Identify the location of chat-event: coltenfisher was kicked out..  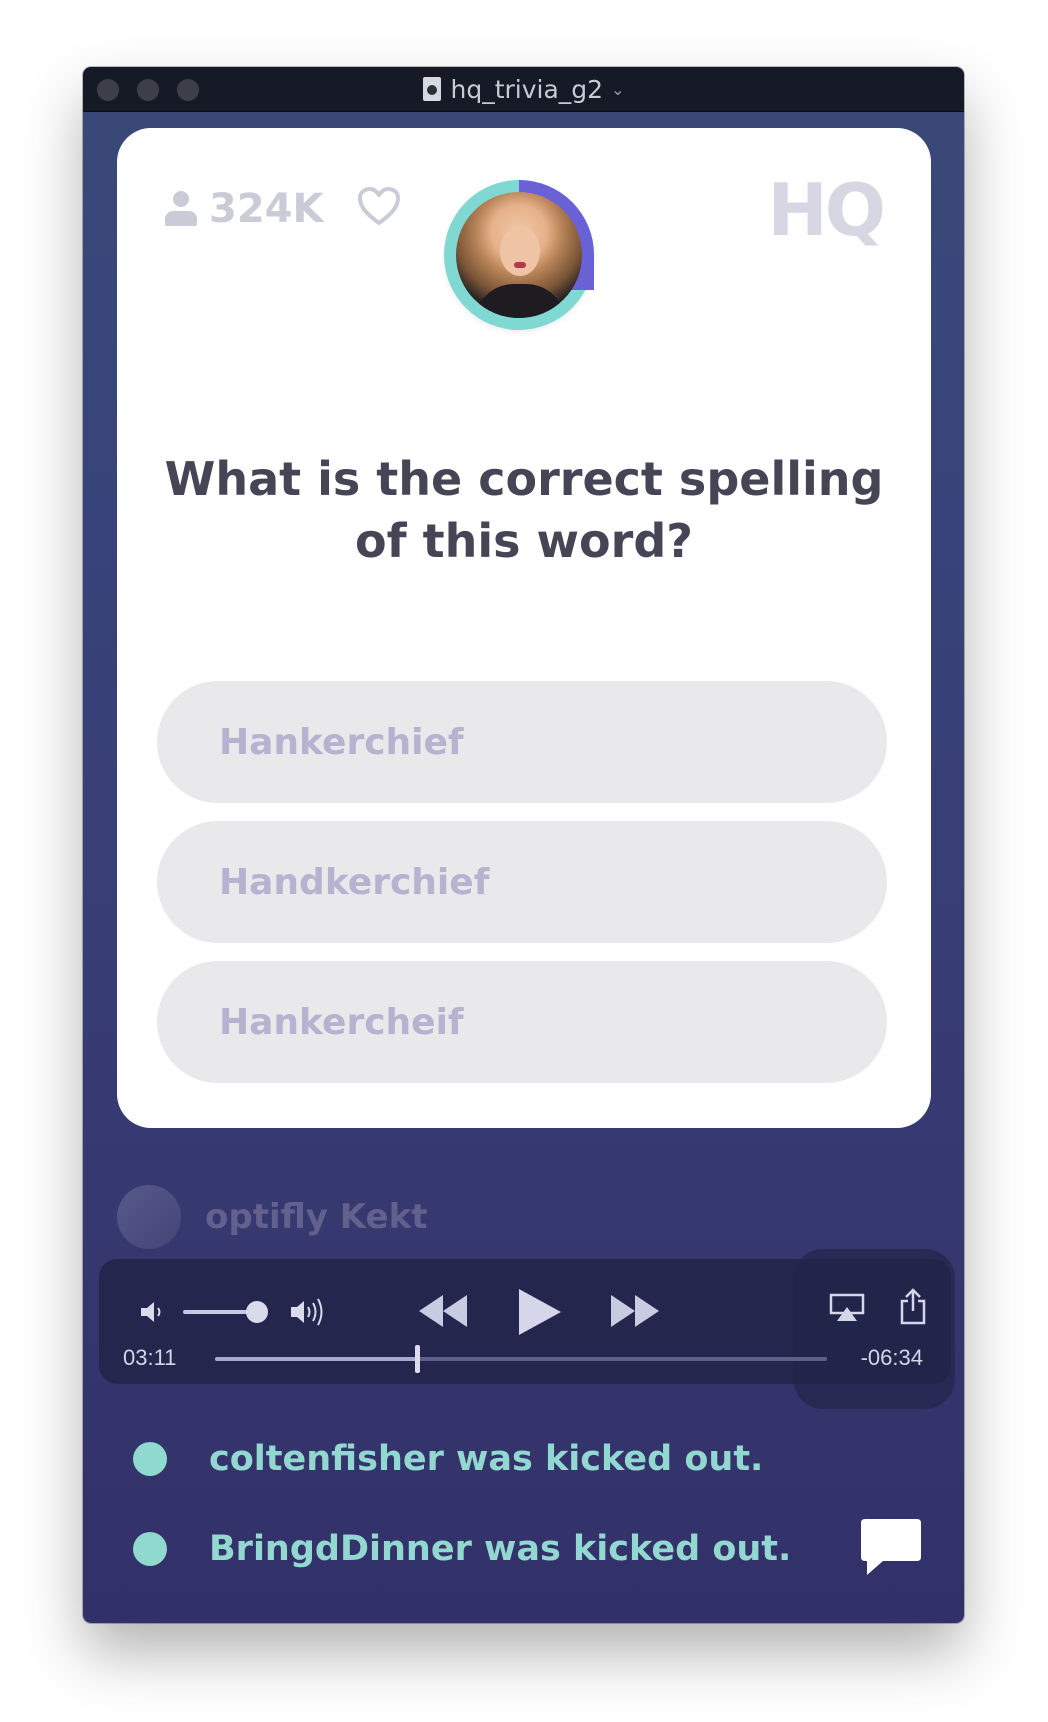
(448, 1459).